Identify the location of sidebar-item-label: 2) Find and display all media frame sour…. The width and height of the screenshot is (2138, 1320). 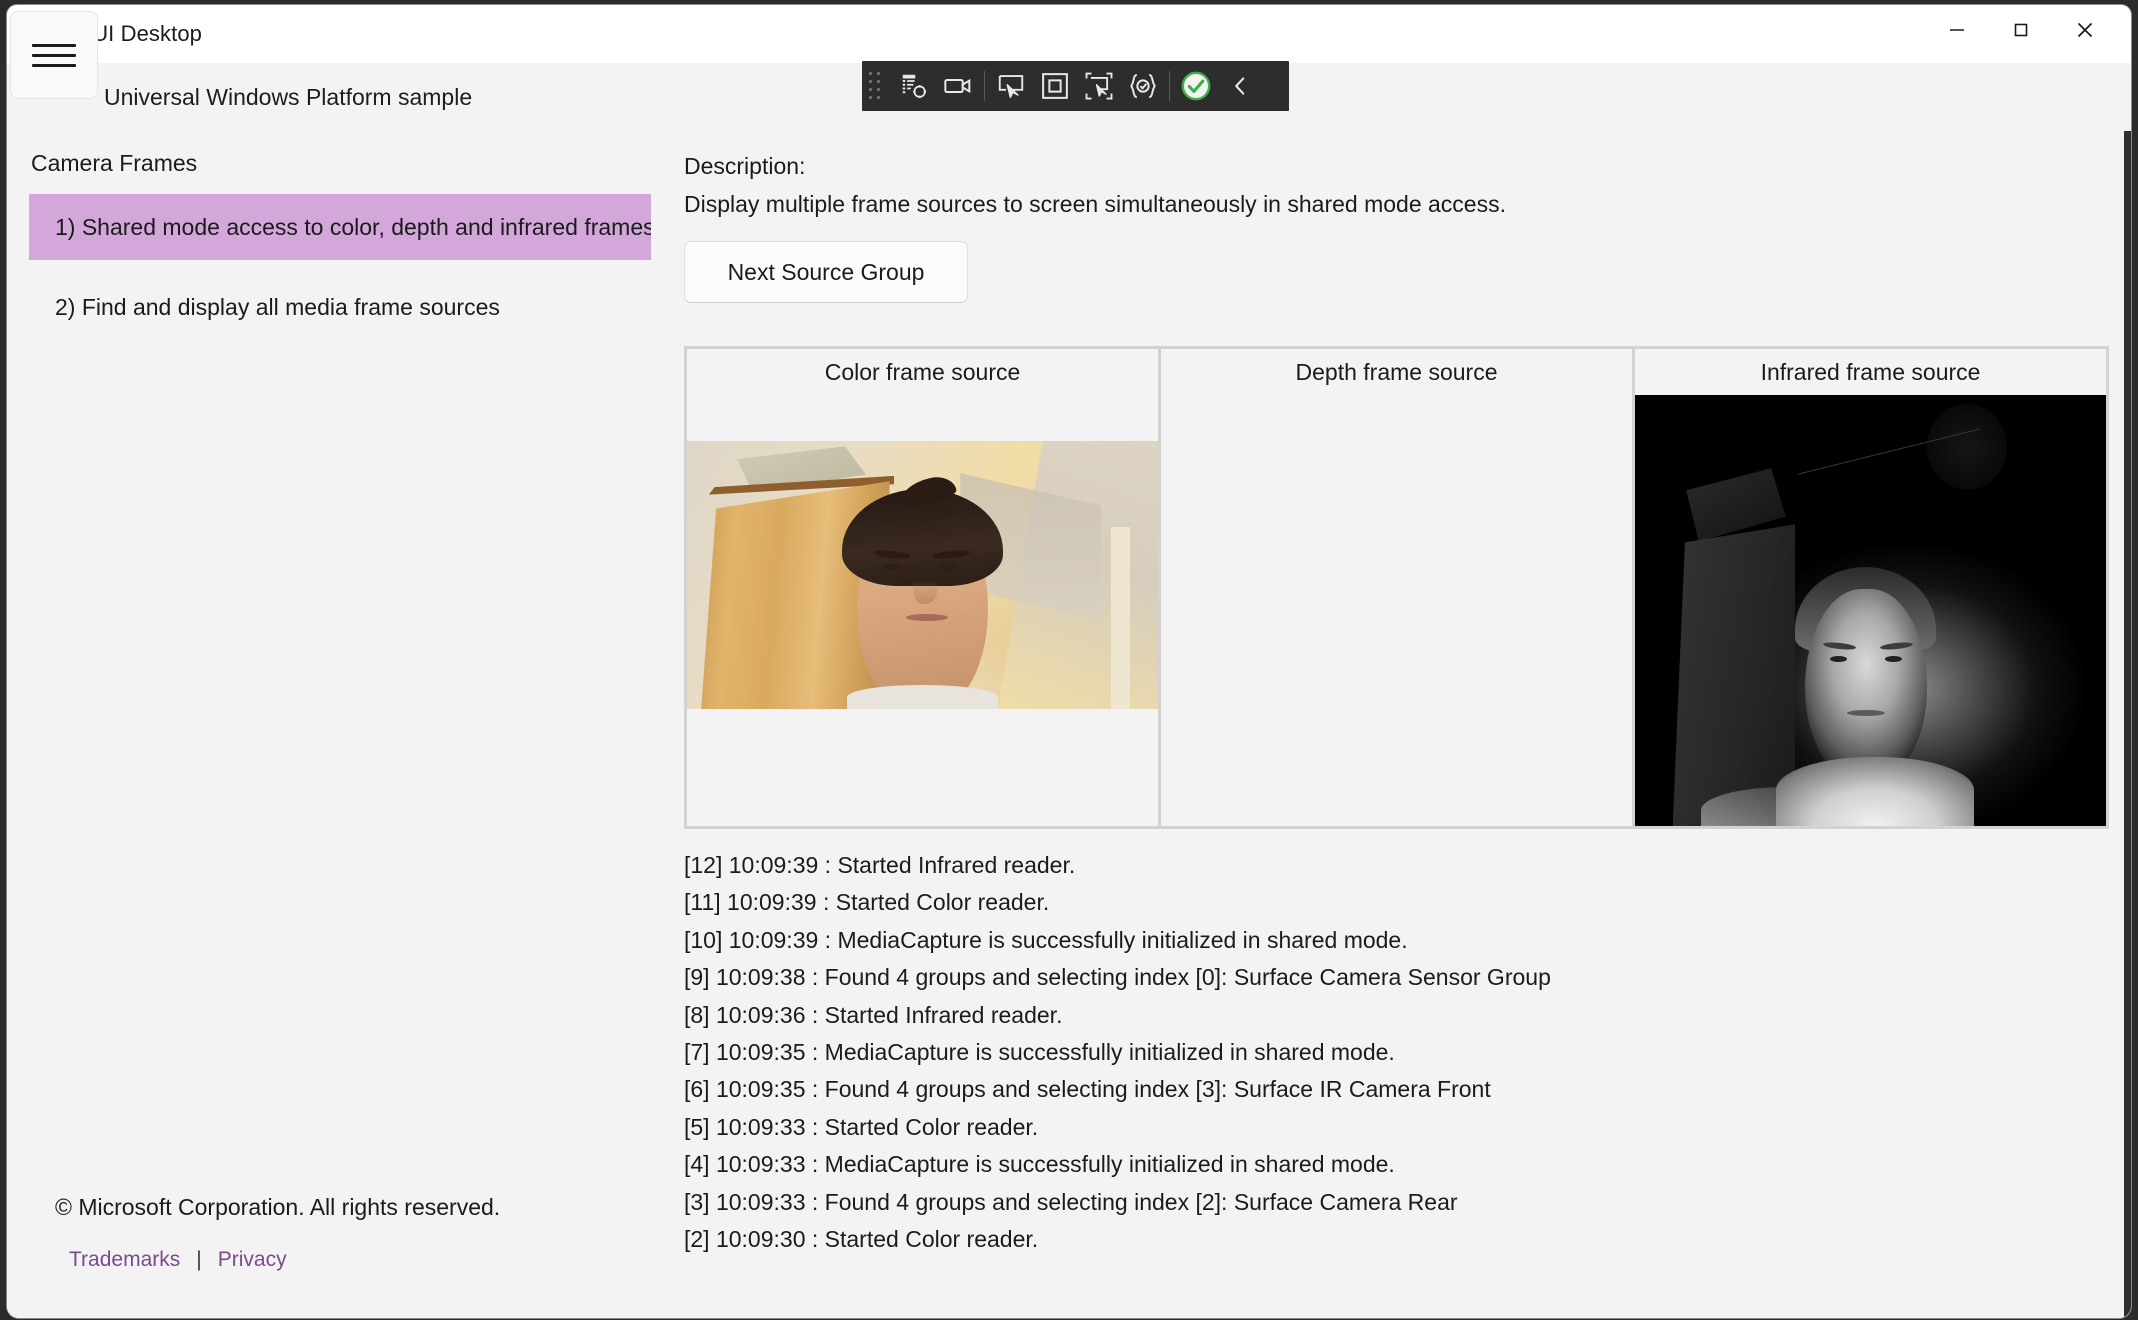
(277, 306).